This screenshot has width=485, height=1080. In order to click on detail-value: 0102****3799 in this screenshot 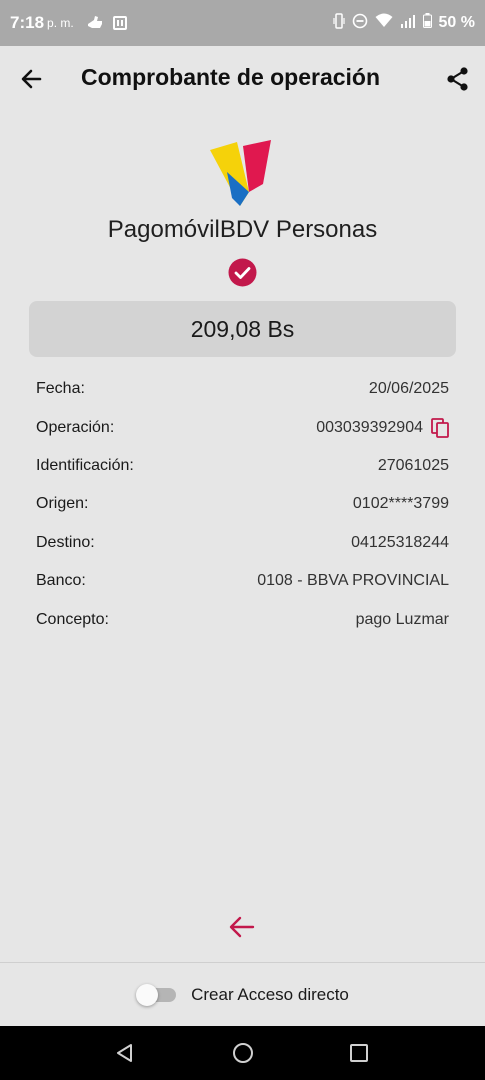, I will do `click(400, 504)`.